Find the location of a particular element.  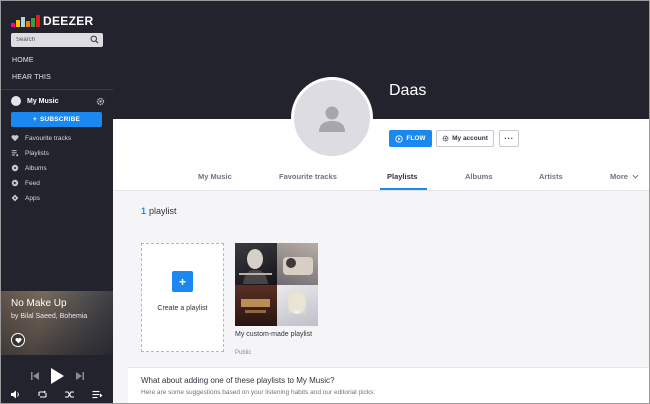

profile-name: Daas is located at coordinates (408, 90).